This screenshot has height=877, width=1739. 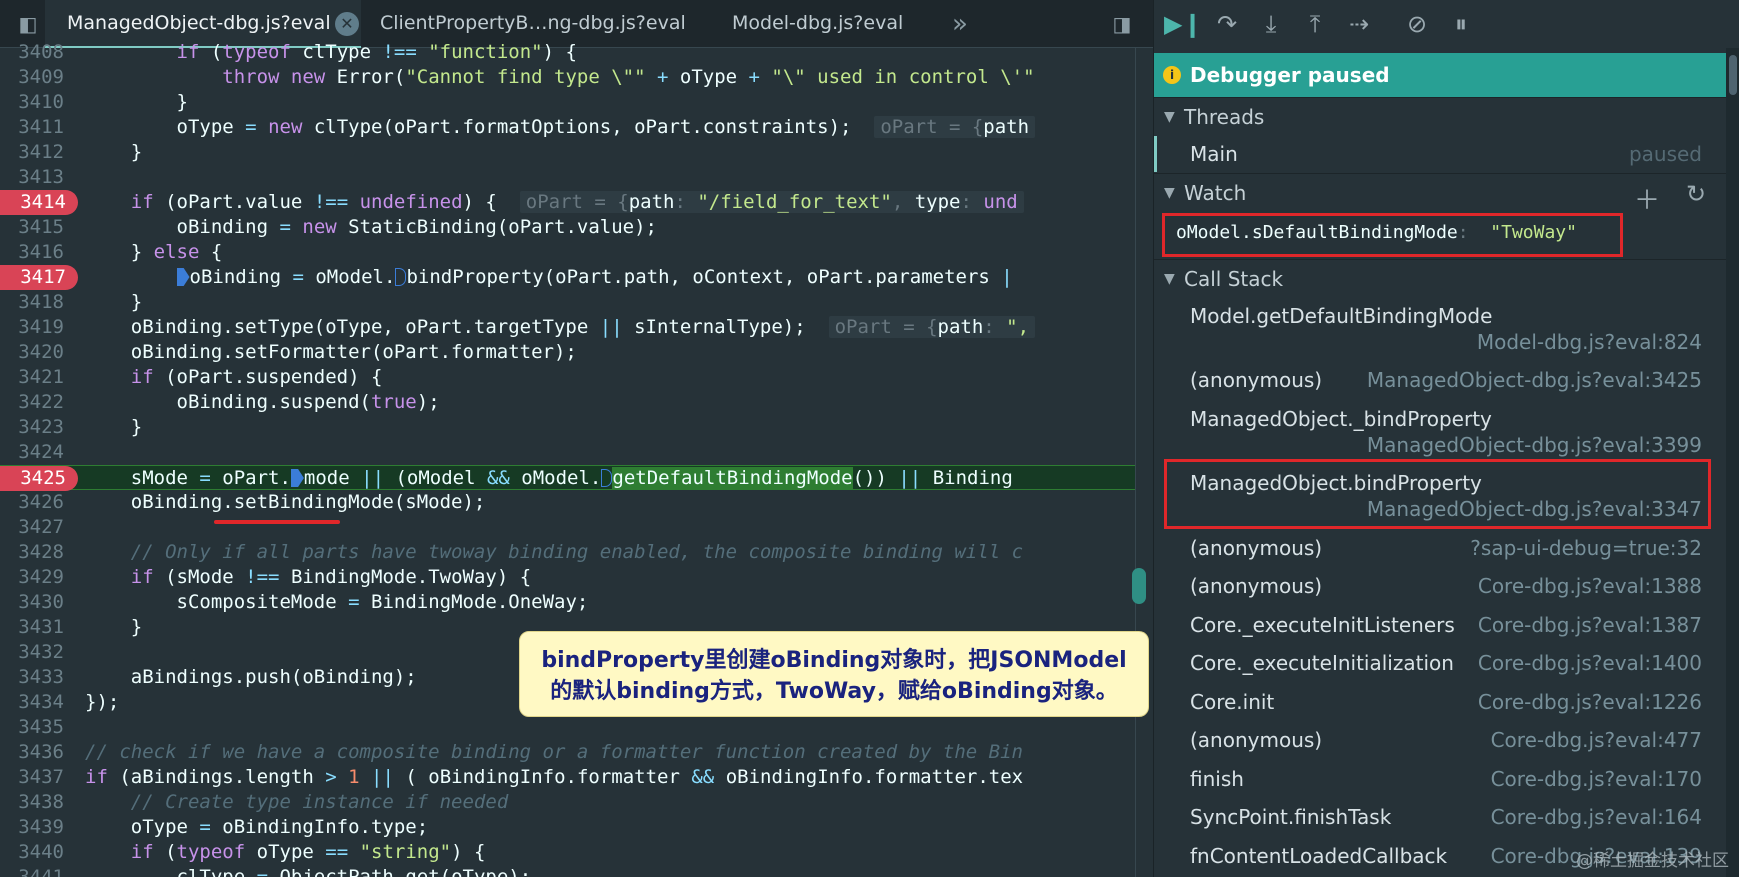 I want to click on frame-location: Core-dbg.js?eval:1387, so click(x=1589, y=625).